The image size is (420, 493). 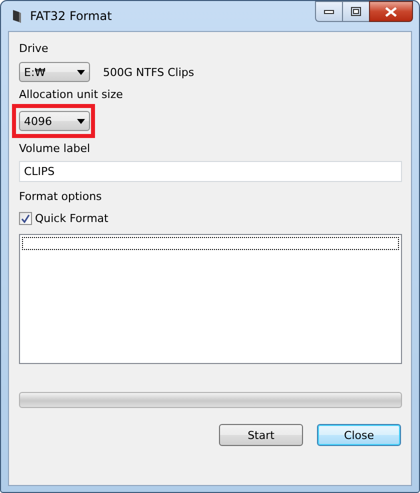 I want to click on close-icon, so click(x=391, y=11).